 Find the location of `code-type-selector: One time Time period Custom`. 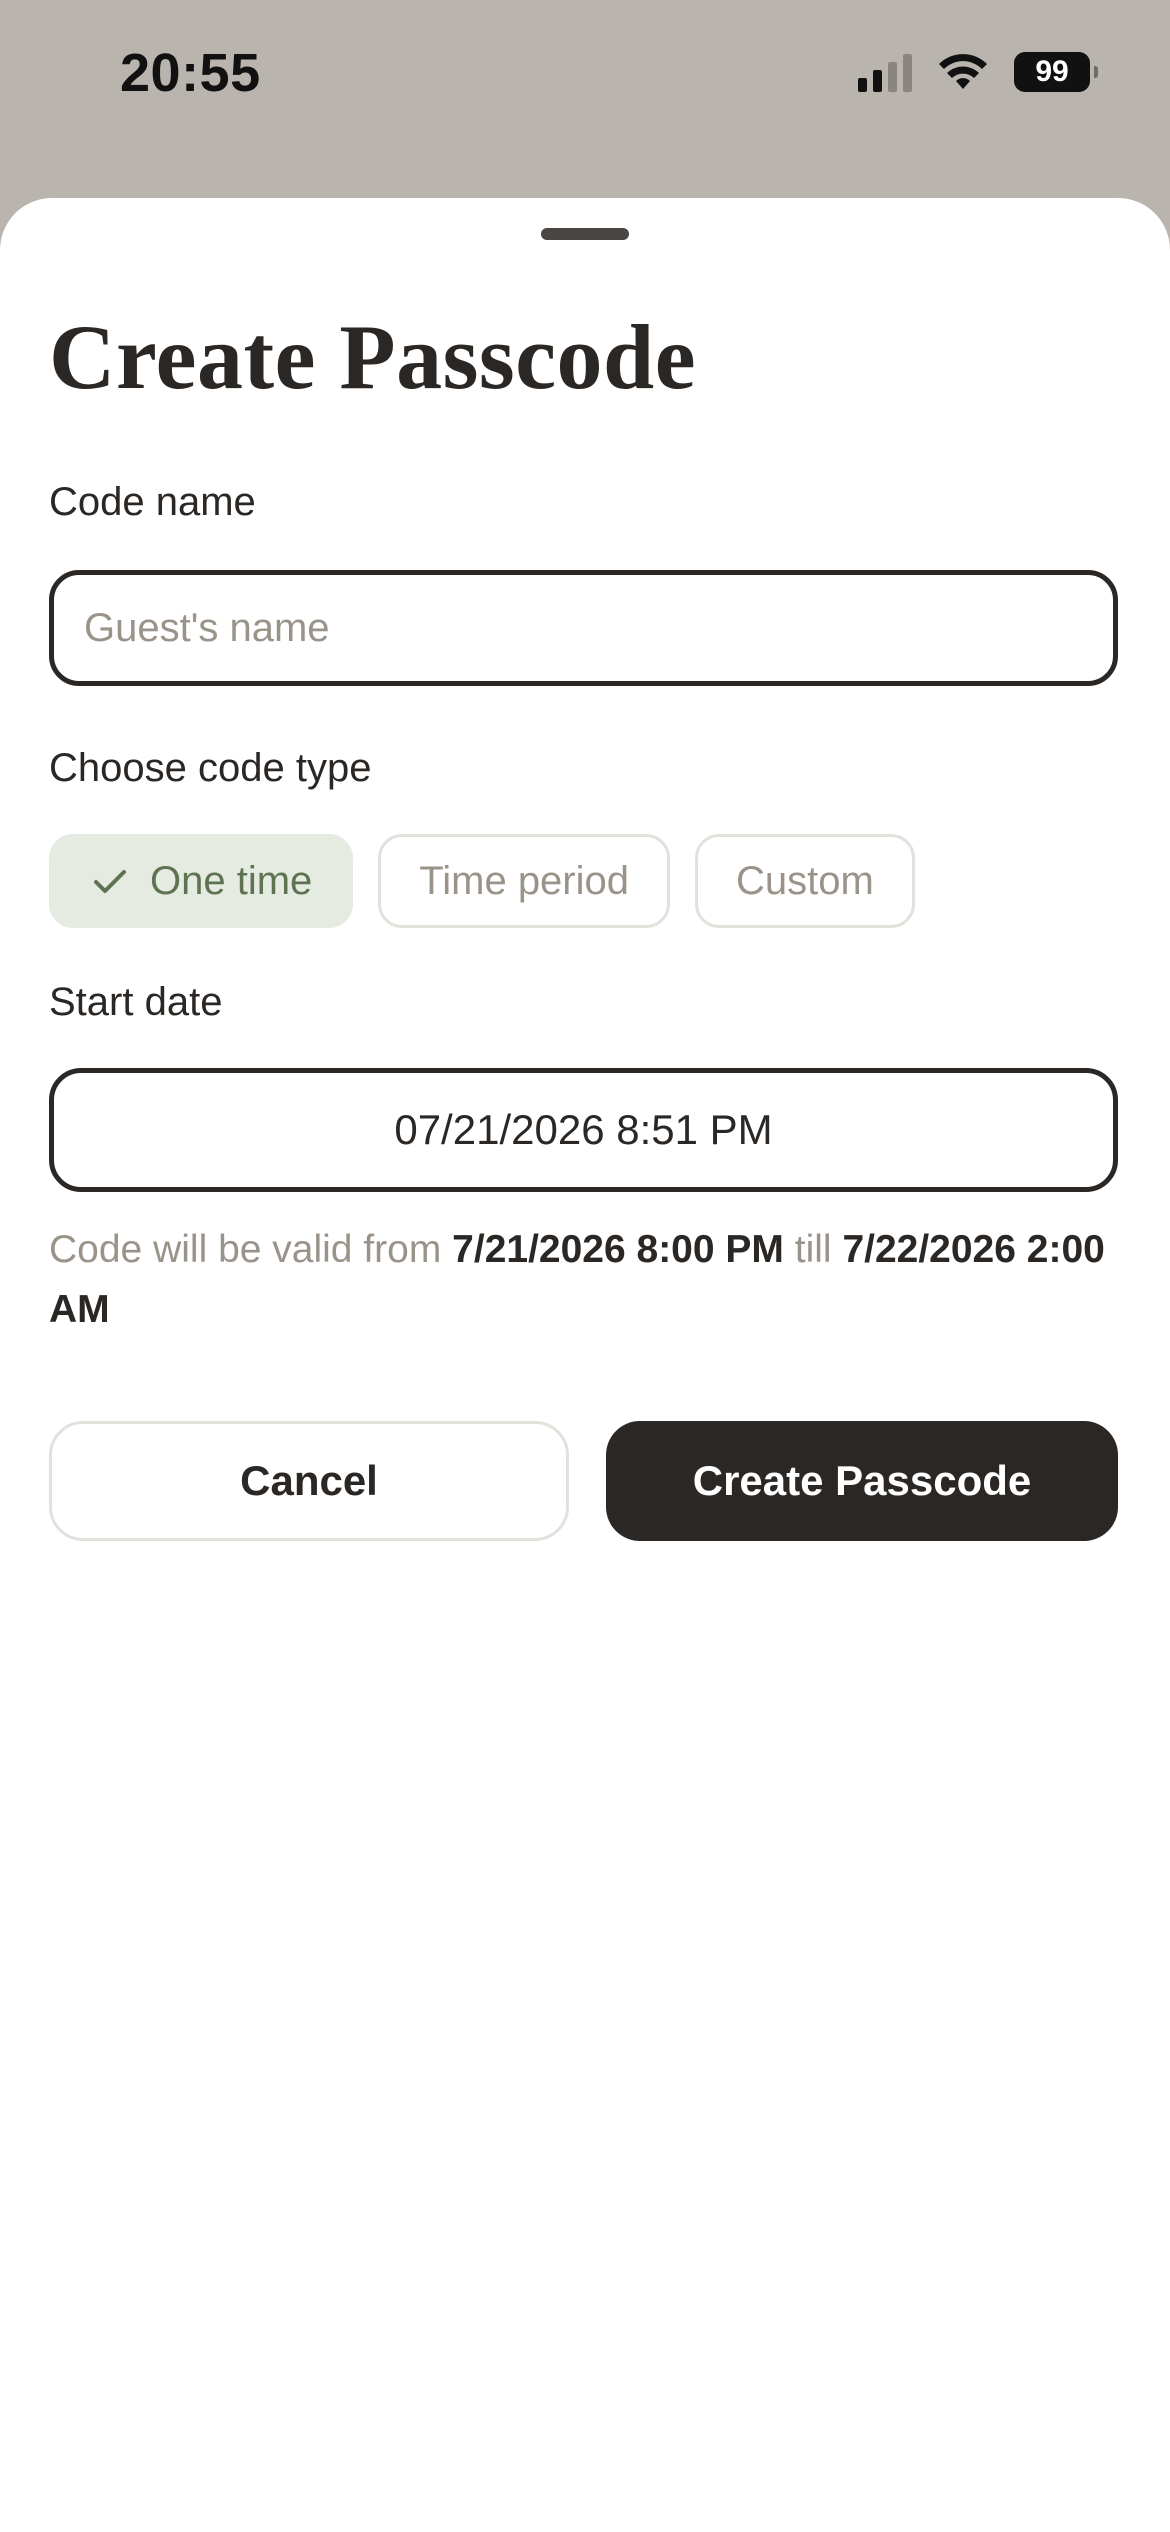

code-type-selector: One time Time period Custom is located at coordinates (482, 881).